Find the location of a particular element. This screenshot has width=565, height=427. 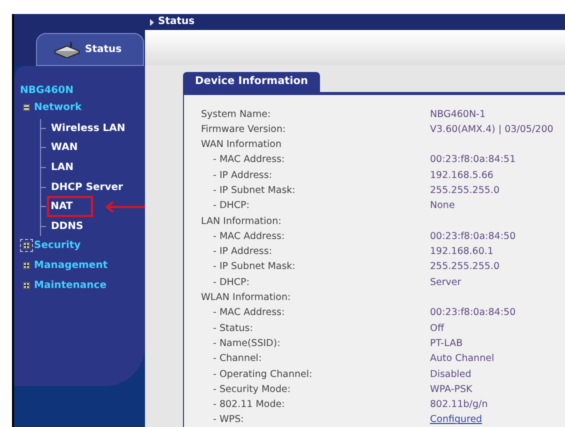

device-name: NBG460N is located at coordinates (47, 91).